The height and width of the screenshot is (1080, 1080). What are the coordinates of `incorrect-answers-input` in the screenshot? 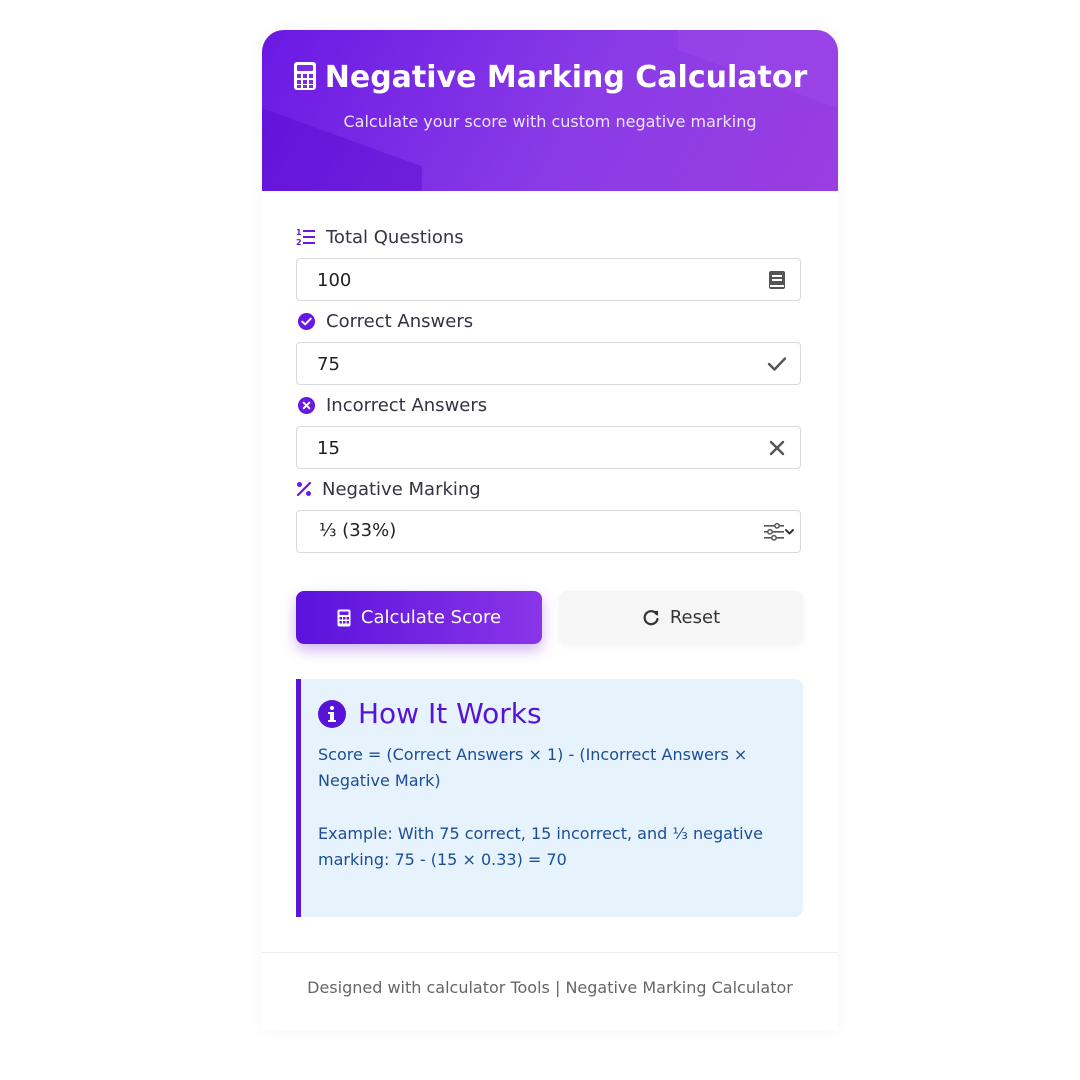 It's located at (527, 448).